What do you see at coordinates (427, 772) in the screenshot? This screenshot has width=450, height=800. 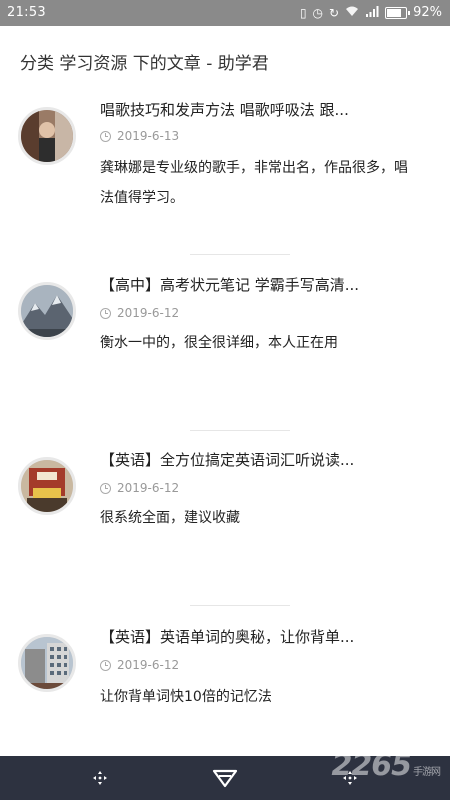 I see `watermark-sub: 手游网` at bounding box center [427, 772].